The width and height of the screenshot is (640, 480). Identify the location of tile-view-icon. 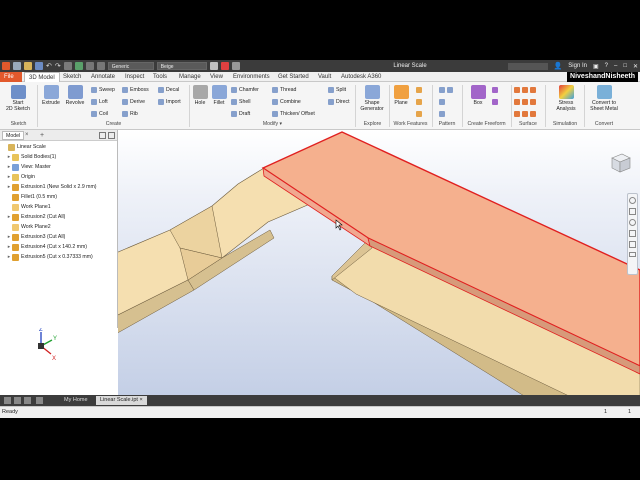
(7, 400).